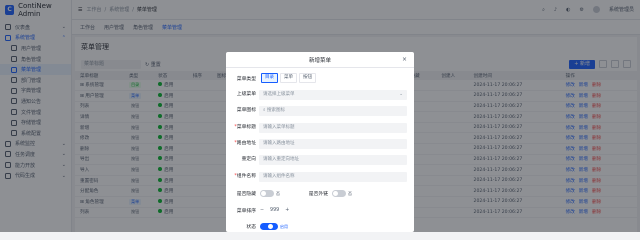 Image resolution: width=640 pixels, height=240 pixels. Describe the element at coordinates (320, 78) in the screenshot. I see `menu-type-row: 菜单类型 目录 菜单 按钮` at that location.